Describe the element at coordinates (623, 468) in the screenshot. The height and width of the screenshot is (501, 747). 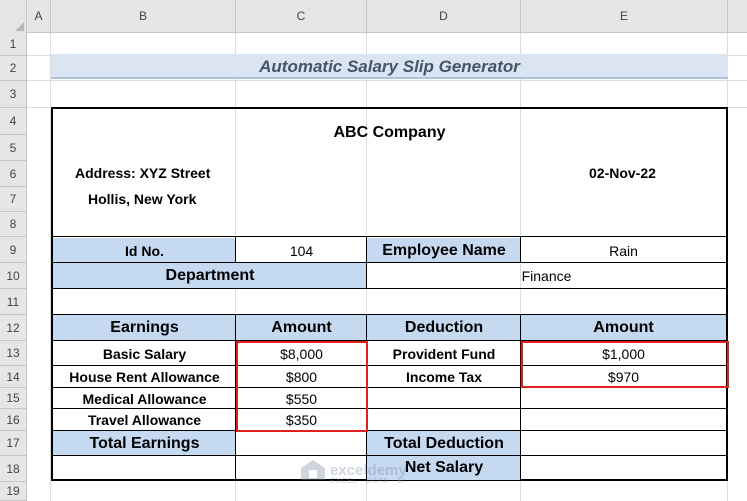
I see `net-salary-value` at that location.